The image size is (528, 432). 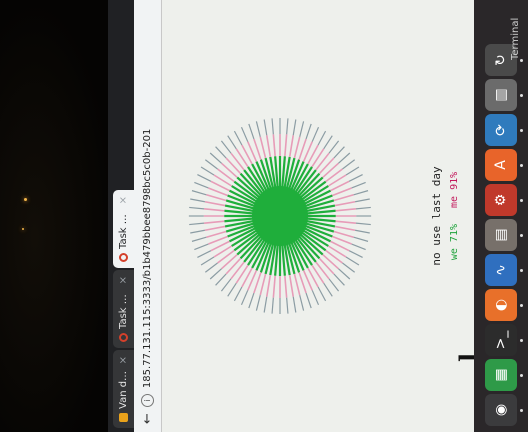 I want to click on ray-core, so click(x=280, y=216).